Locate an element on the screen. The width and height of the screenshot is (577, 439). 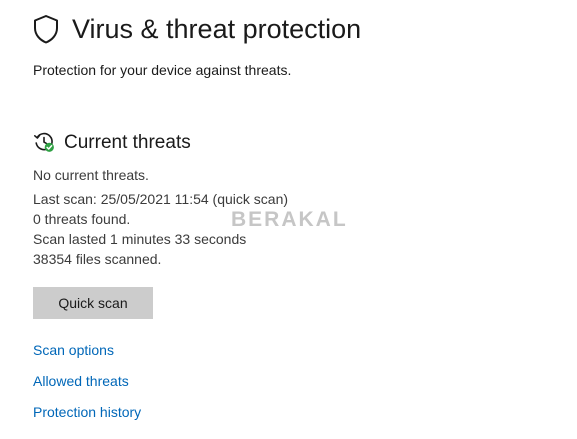
threat-status-text: No current threats. is located at coordinates (91, 175).